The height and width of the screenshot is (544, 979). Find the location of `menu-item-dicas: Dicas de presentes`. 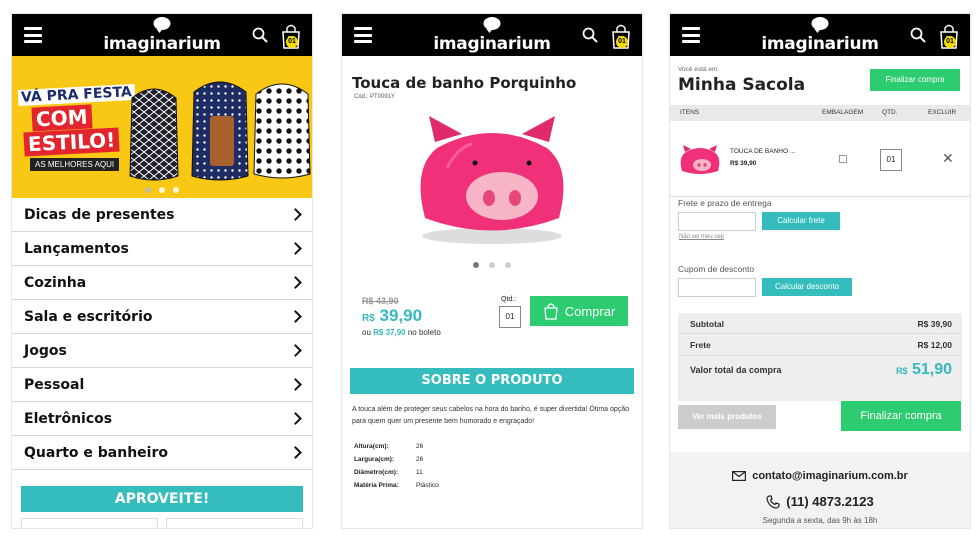

menu-item-dicas: Dicas de presentes is located at coordinates (162, 215).